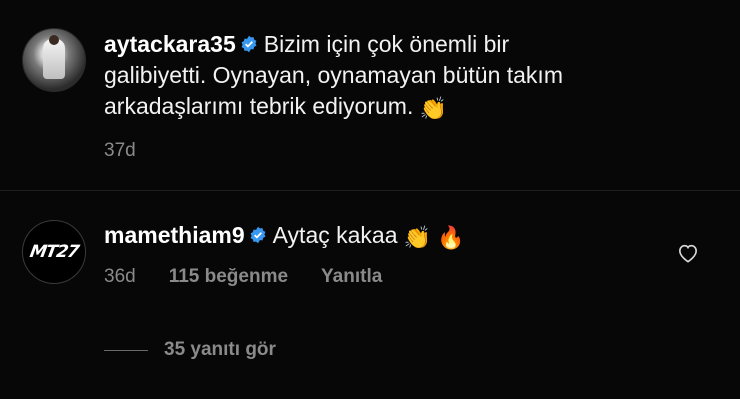 This screenshot has width=740, height=399. I want to click on username: mamethiam9, so click(174, 235).